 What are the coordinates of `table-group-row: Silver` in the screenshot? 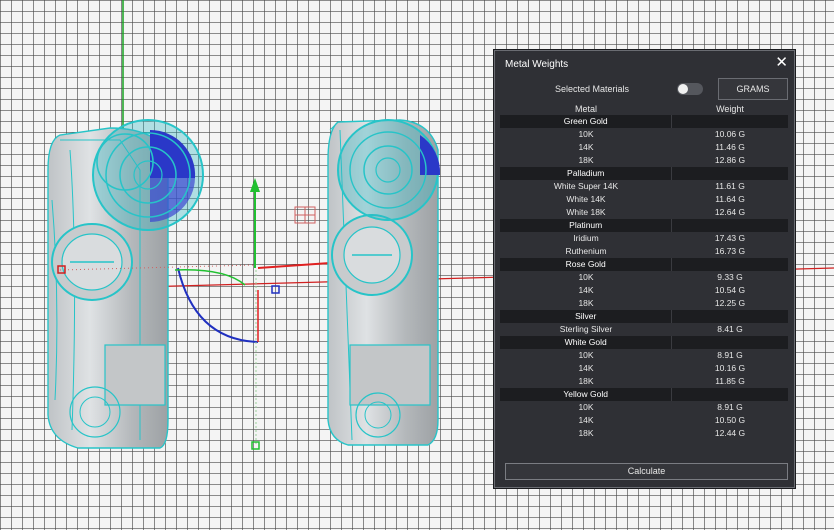 It's located at (644, 316).